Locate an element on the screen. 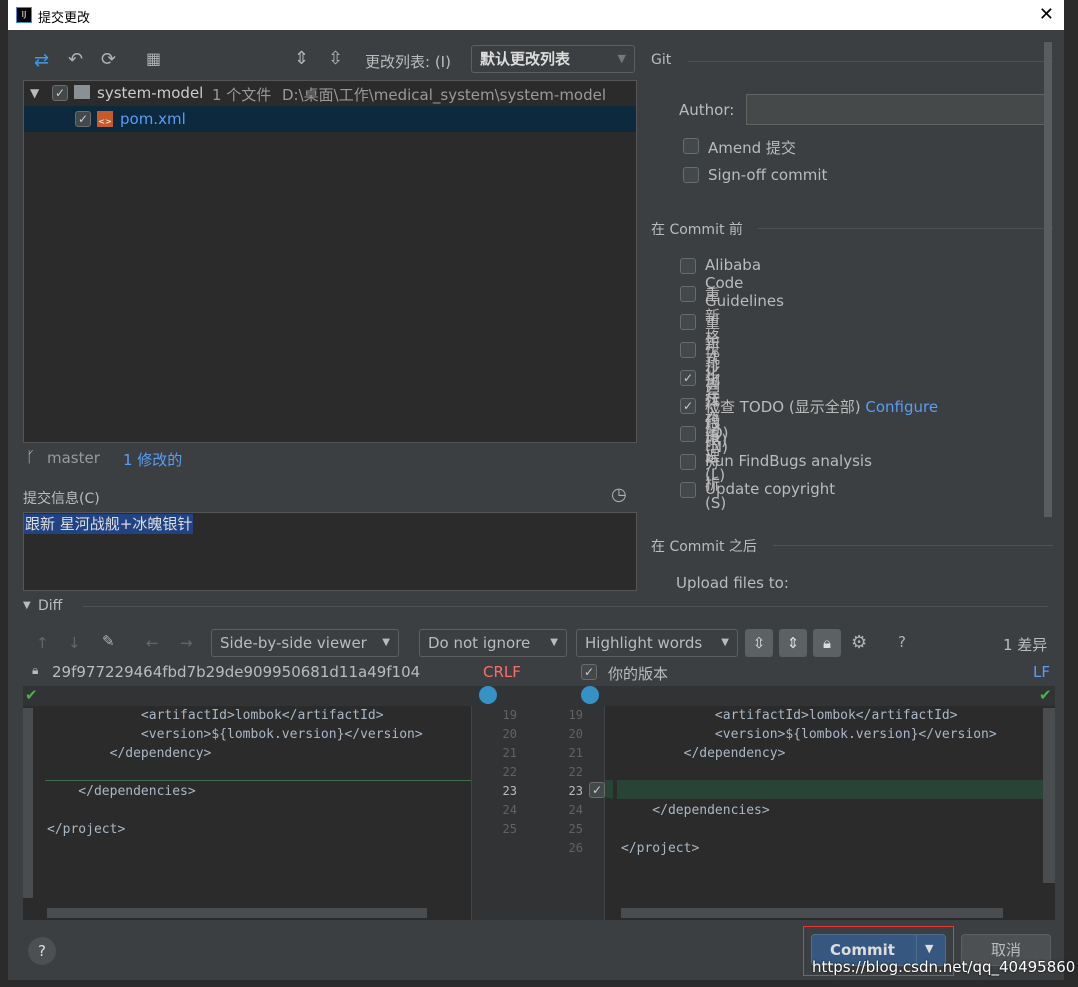 This screenshot has width=1078, height=987. watermark: https://blog.csdn.net/qq_40495860 is located at coordinates (944, 967).